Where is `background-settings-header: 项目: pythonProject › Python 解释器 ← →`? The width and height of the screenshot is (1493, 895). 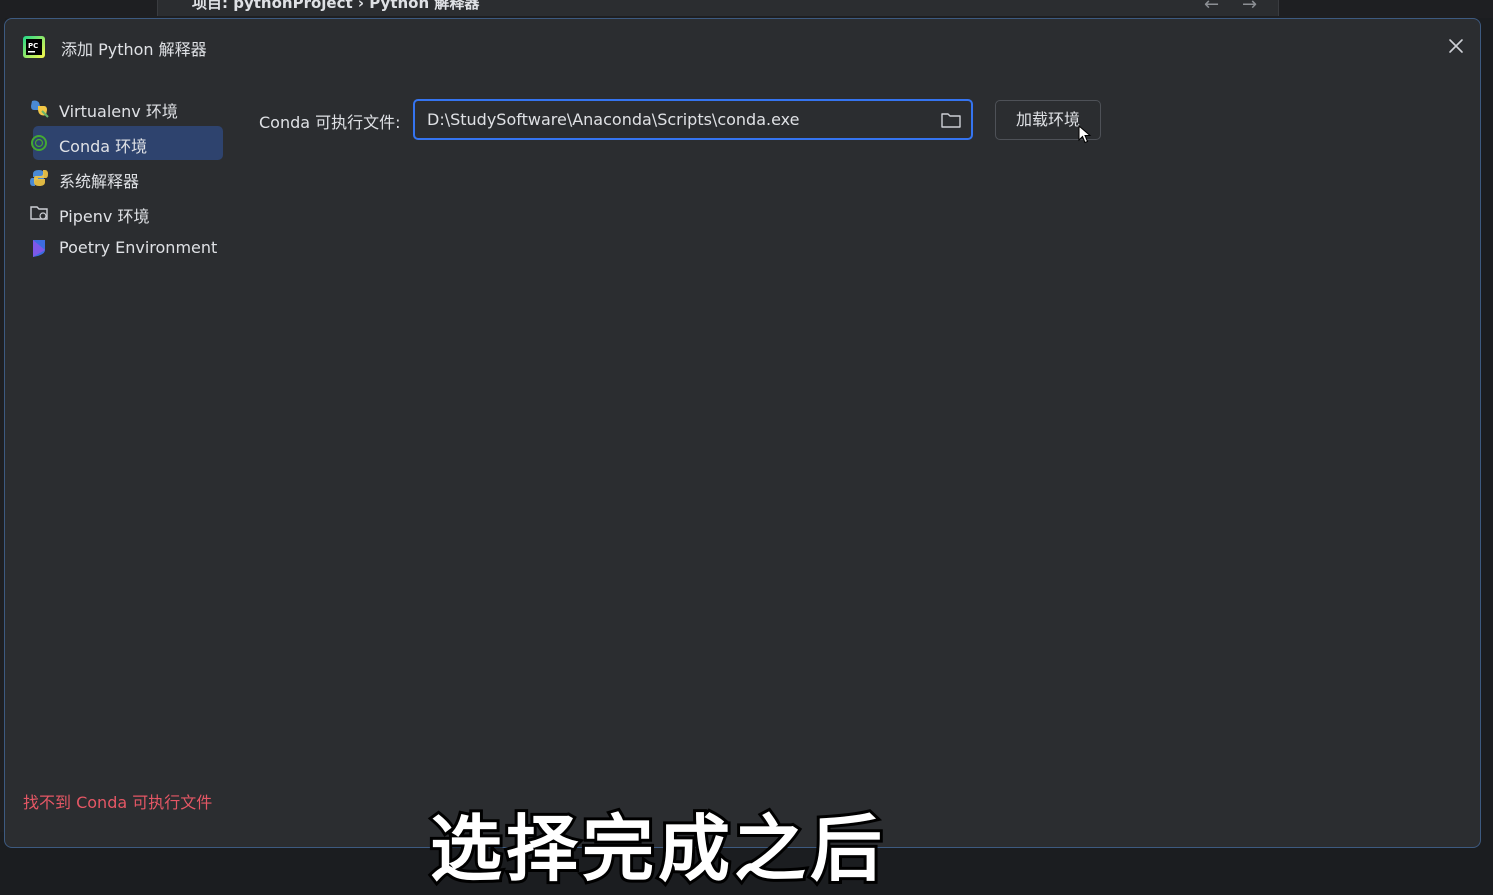 background-settings-header: 项目: pythonProject › Python 解释器 ← → is located at coordinates (718, 8).